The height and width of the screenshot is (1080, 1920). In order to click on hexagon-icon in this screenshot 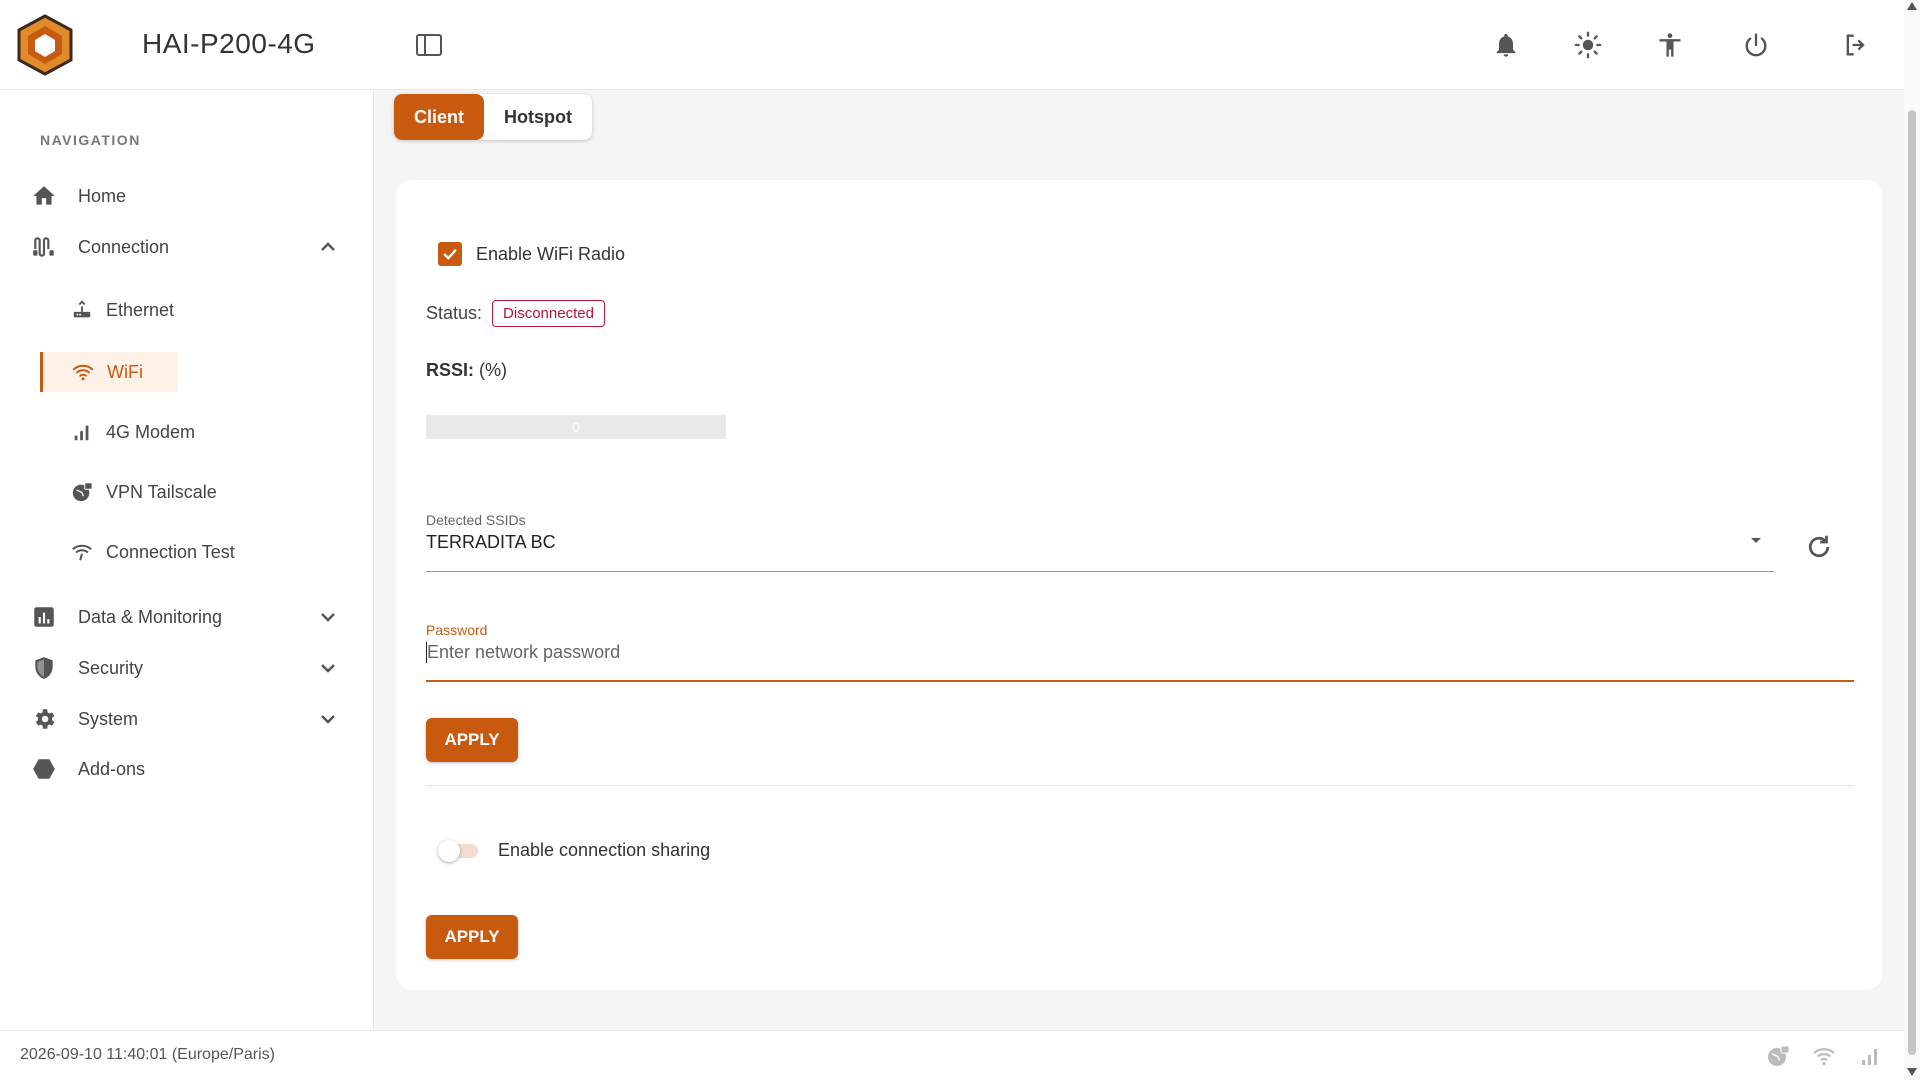, I will do `click(44, 769)`.